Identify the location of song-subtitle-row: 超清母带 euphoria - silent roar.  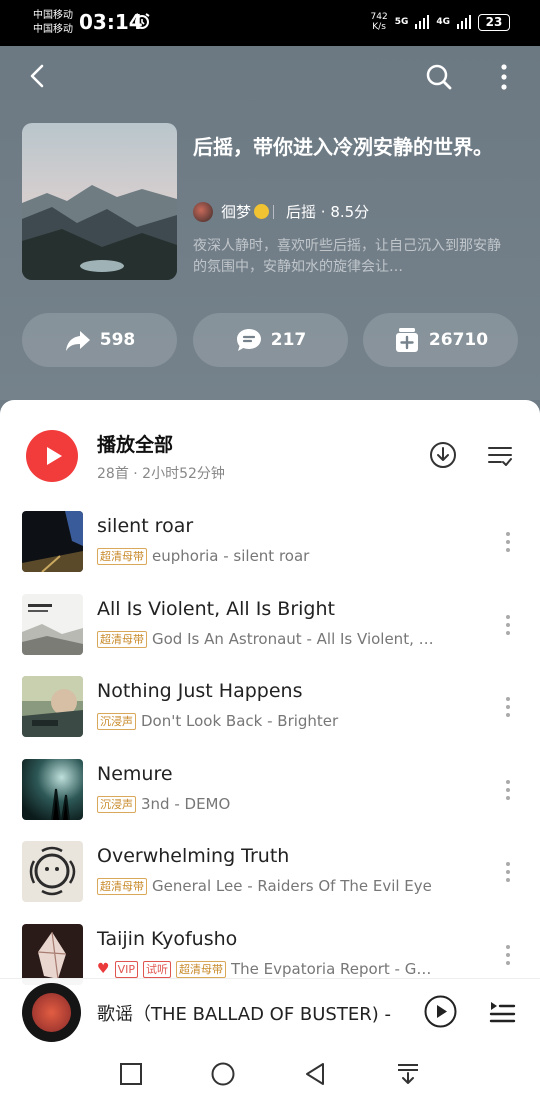
(203, 556).